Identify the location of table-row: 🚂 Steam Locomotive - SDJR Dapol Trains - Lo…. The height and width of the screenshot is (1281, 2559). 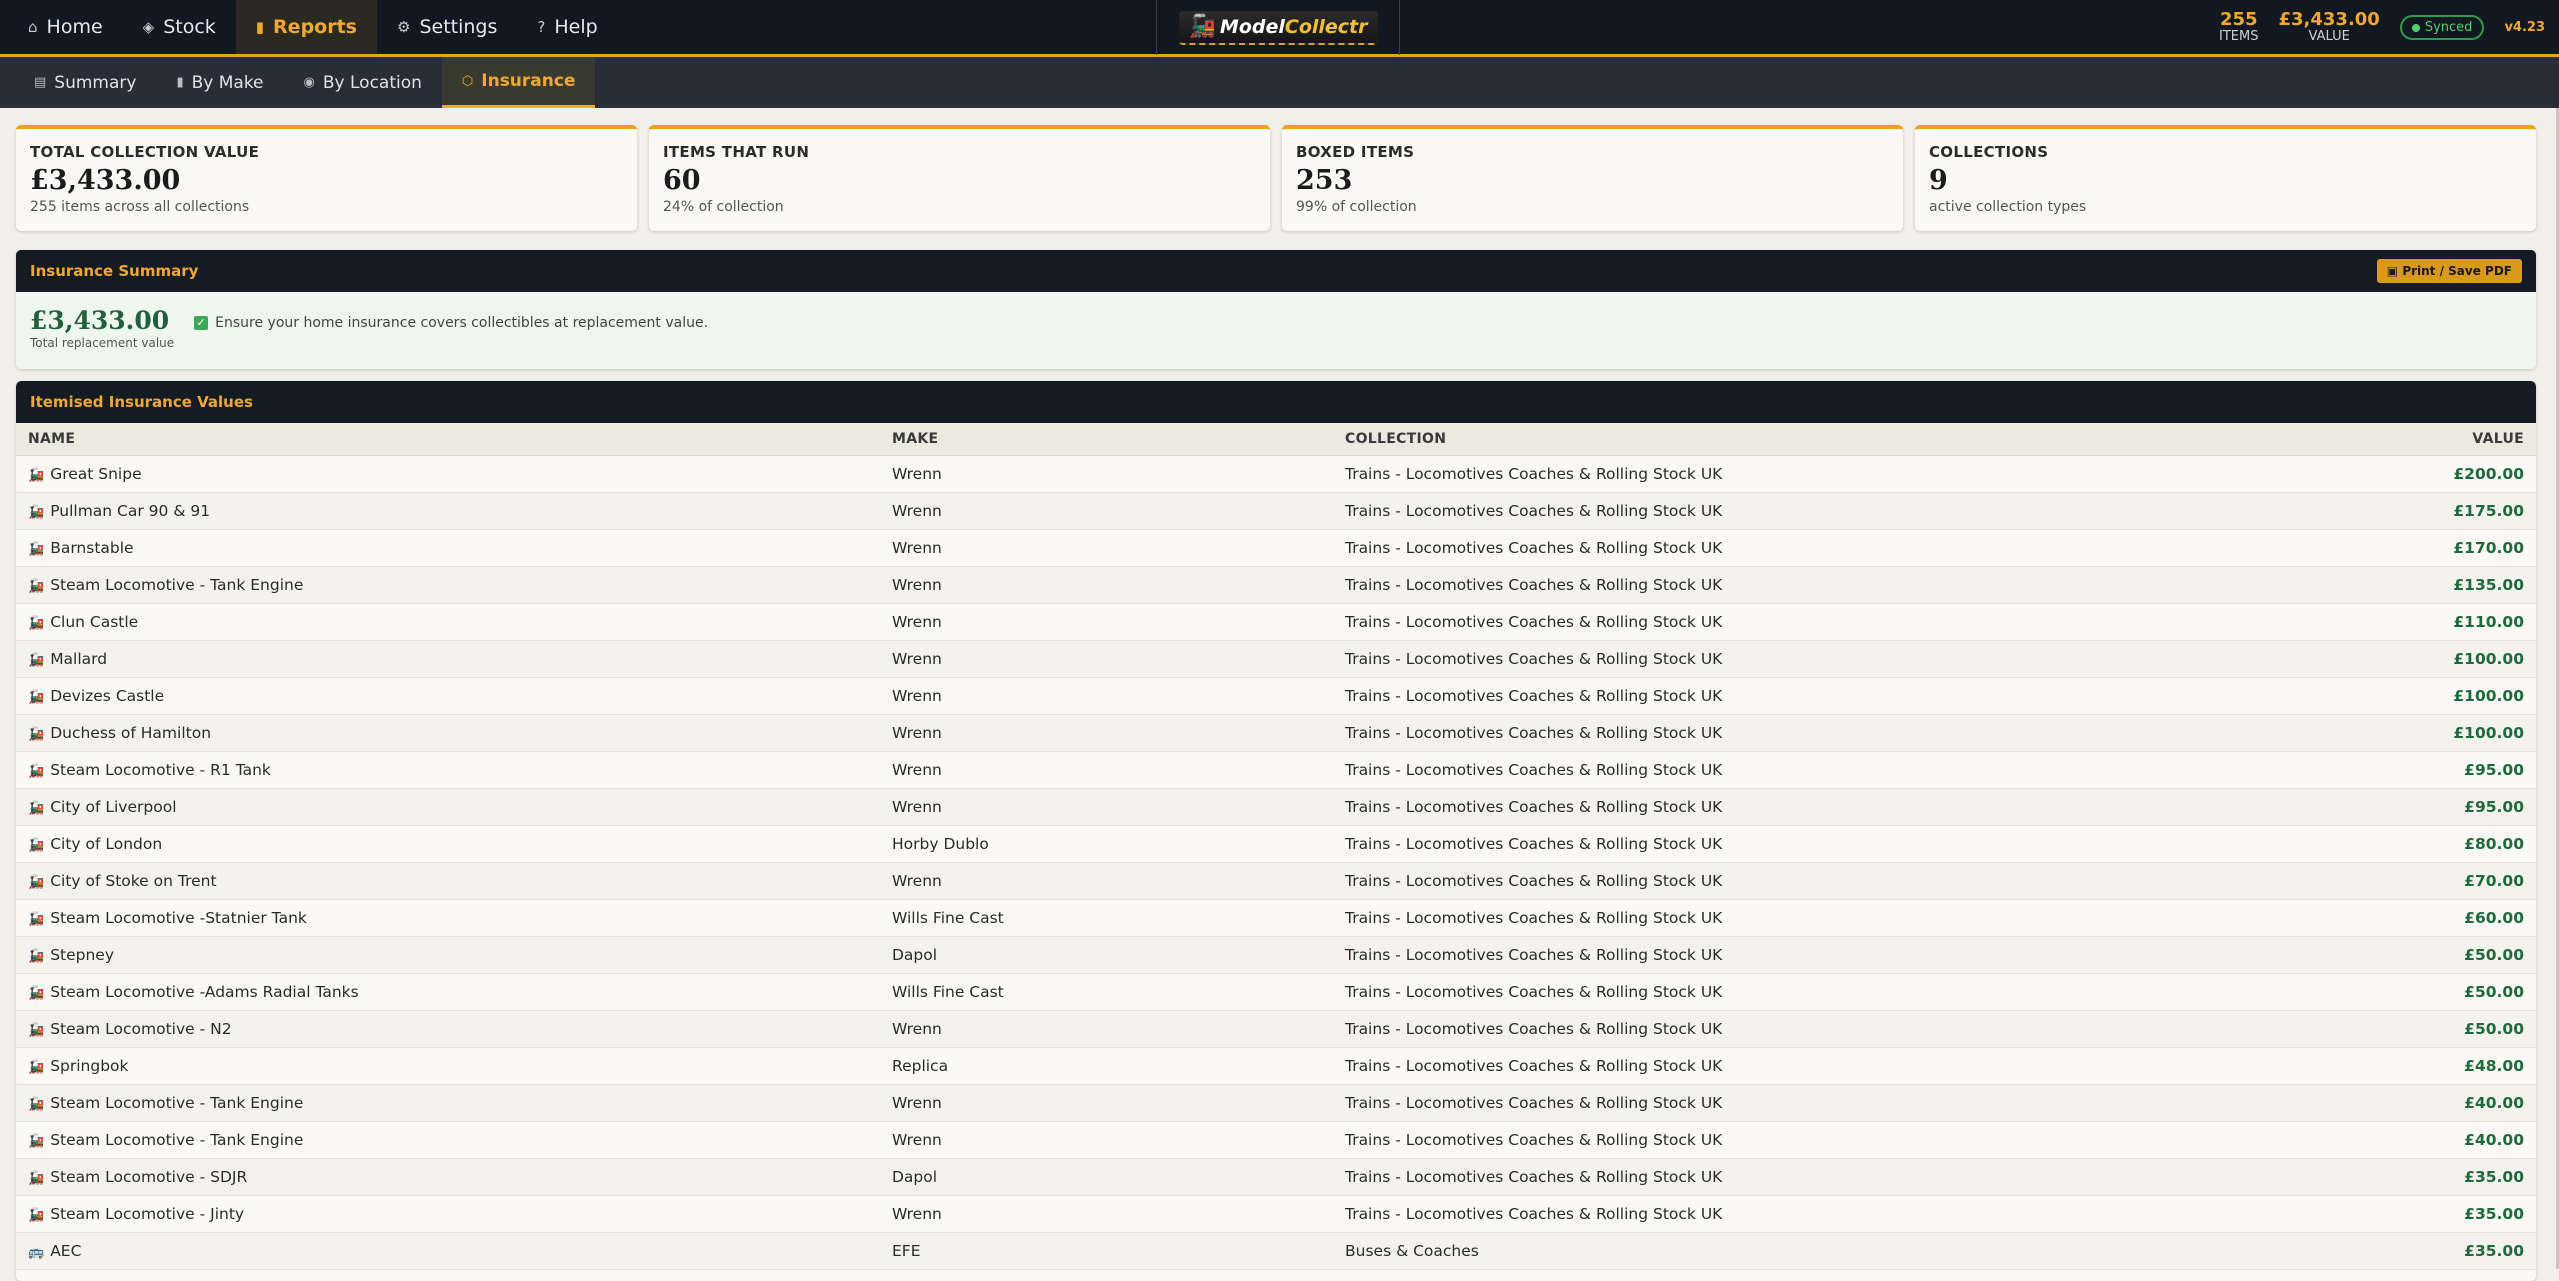
(1276, 1177).